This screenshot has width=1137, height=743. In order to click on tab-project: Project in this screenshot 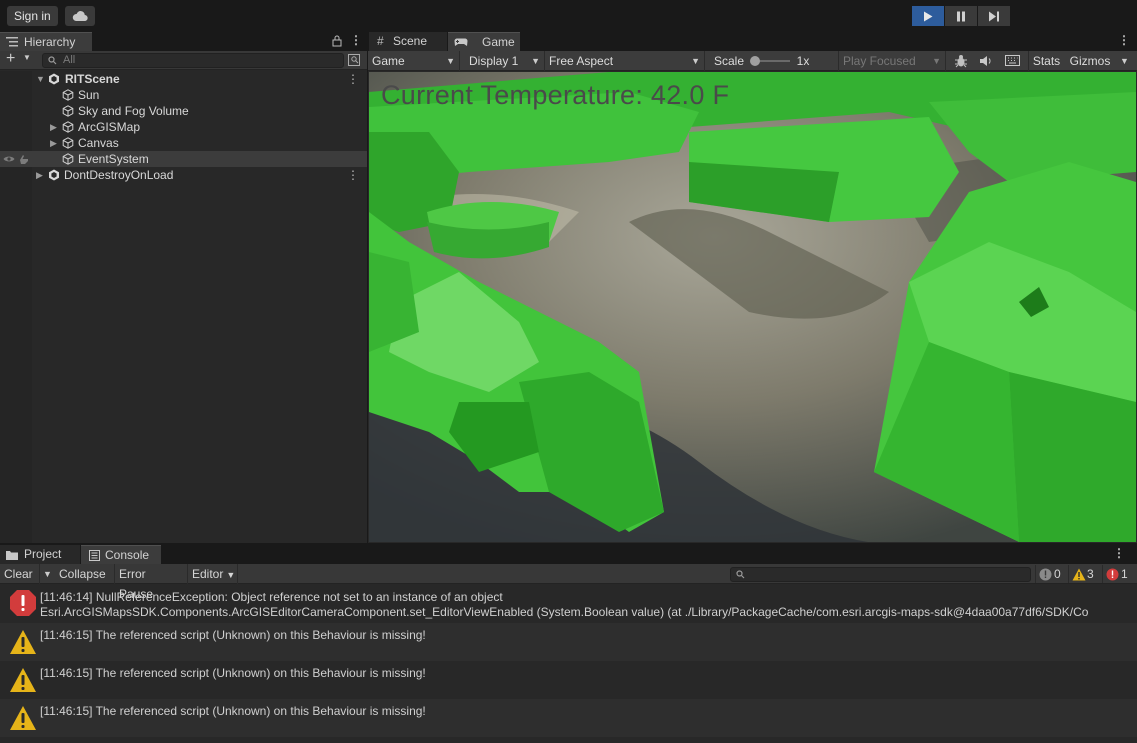, I will do `click(40, 554)`.